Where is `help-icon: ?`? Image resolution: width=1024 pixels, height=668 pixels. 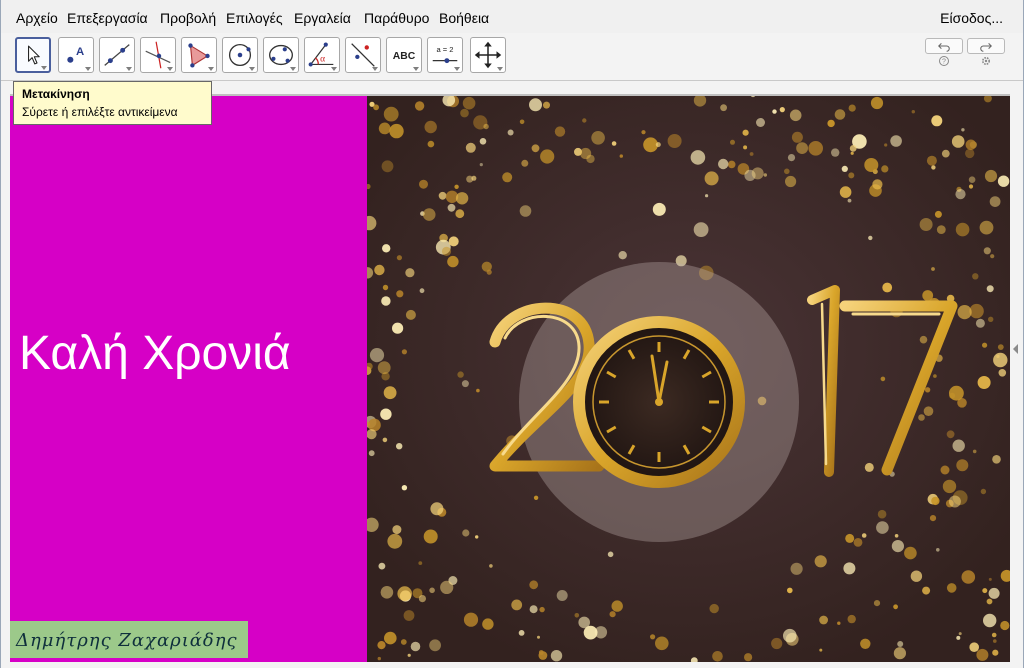 help-icon: ? is located at coordinates (944, 61).